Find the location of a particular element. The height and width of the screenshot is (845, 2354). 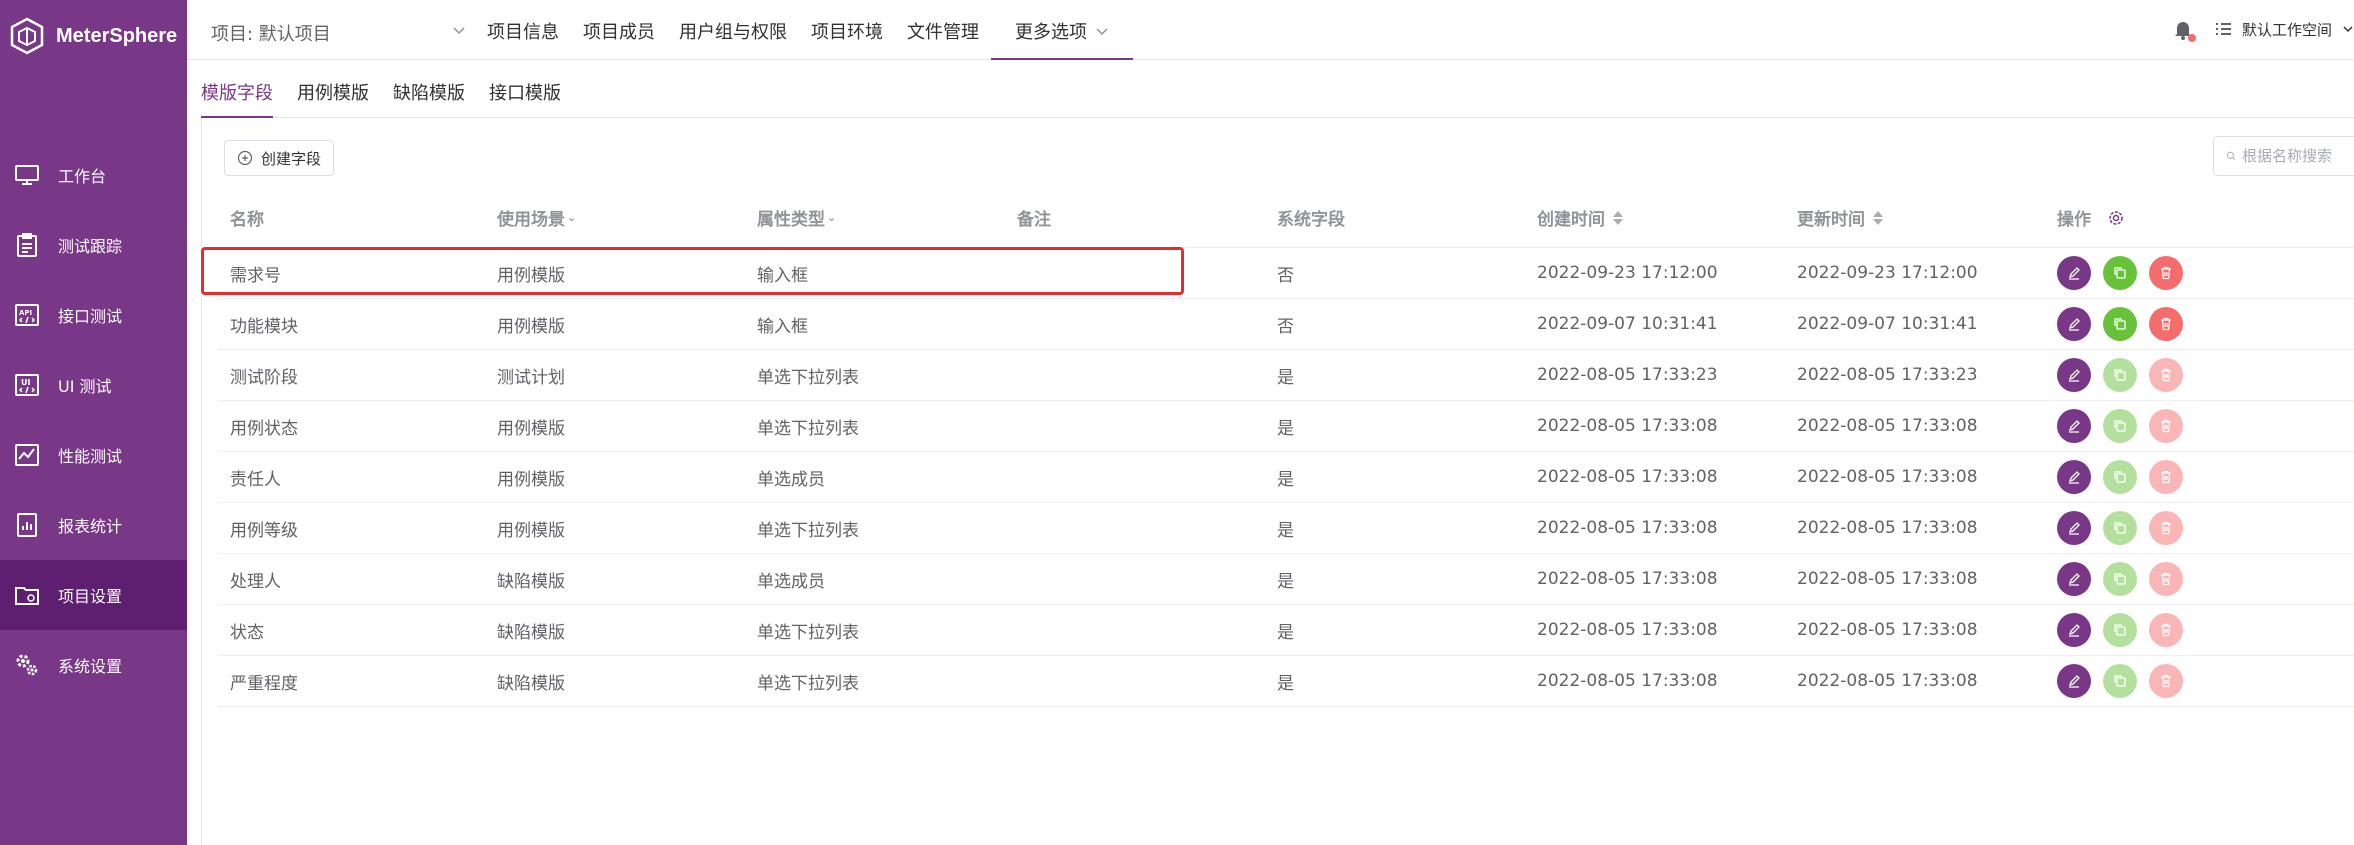

sidebar-item-performance-test: 性能测试 is located at coordinates (93, 455).